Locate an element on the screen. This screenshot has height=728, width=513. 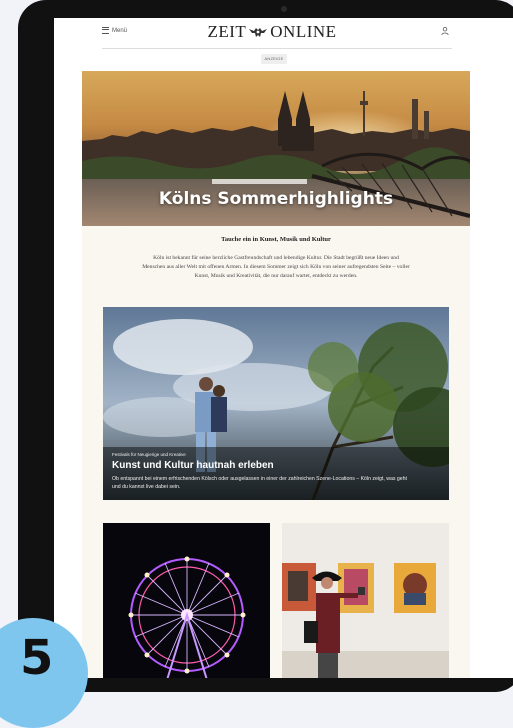
user-icon is located at coordinates (445, 31).